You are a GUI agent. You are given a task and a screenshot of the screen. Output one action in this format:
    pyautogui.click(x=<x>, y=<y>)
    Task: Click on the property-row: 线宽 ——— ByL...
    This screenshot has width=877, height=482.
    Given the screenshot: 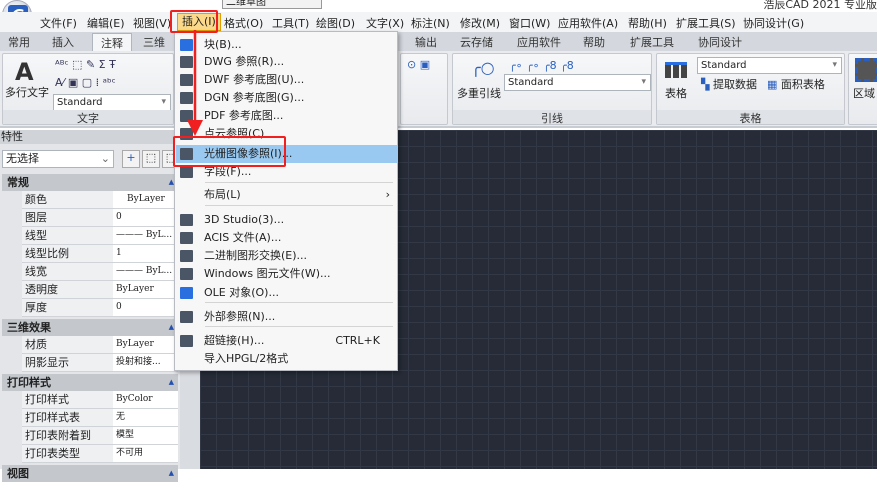 What is the action you would take?
    pyautogui.click(x=100, y=272)
    